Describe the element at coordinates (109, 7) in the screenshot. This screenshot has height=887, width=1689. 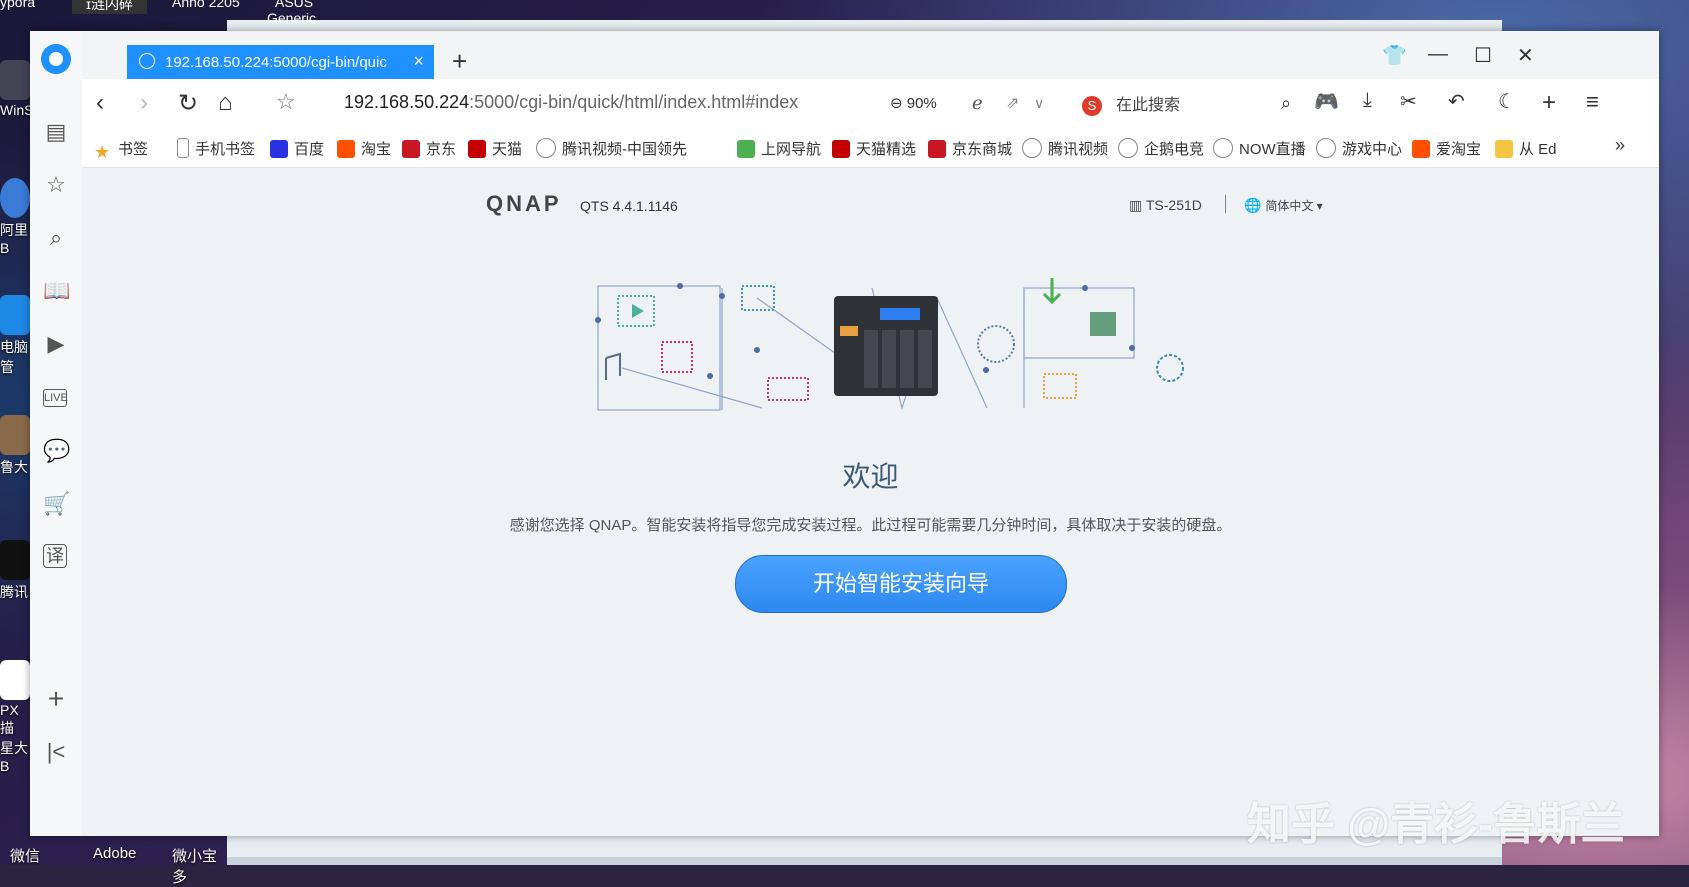
I see `desktop-item: ɪ涟闪碎` at that location.